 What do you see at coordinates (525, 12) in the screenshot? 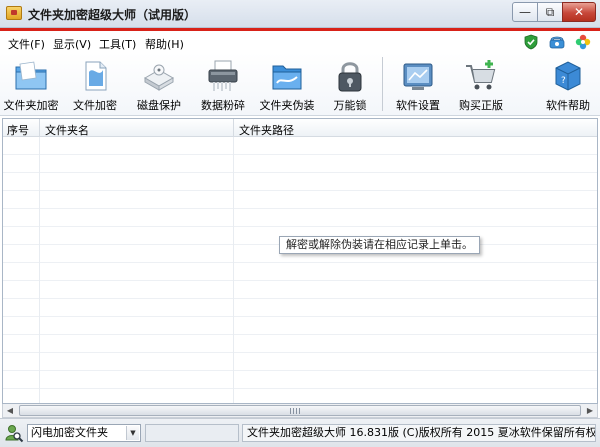
I see `minimize-button: —` at bounding box center [525, 12].